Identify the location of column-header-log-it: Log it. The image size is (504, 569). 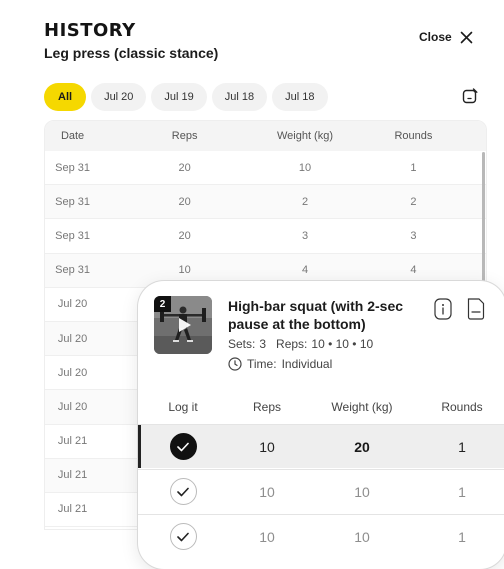
(183, 407).